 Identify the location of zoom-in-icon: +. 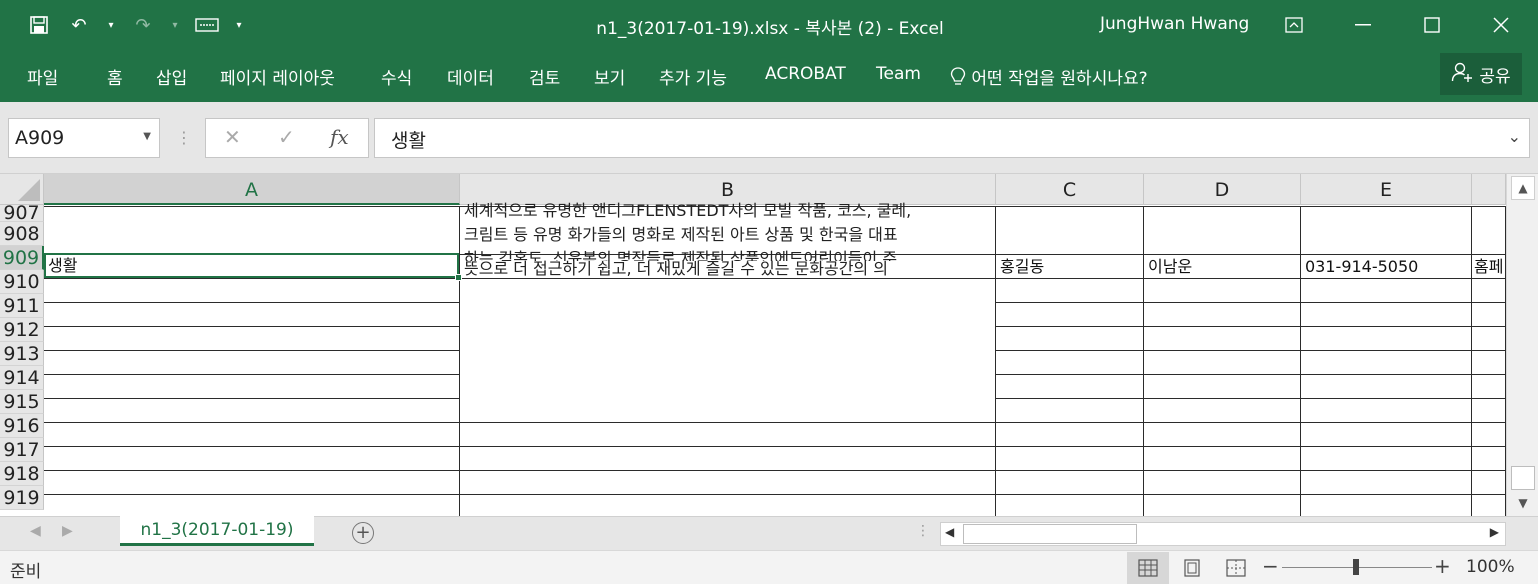
(1442, 566).